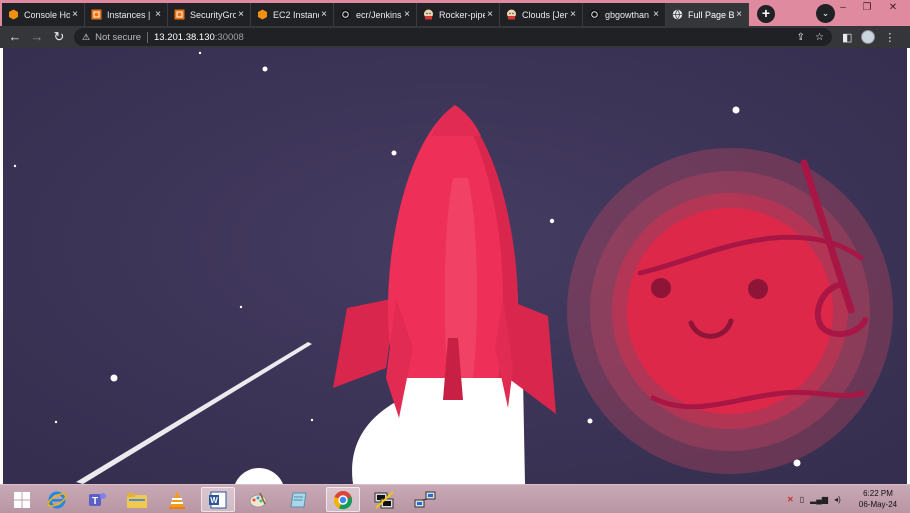 The width and height of the screenshot is (910, 513). I want to click on side-panel-icon: ◧, so click(847, 37).